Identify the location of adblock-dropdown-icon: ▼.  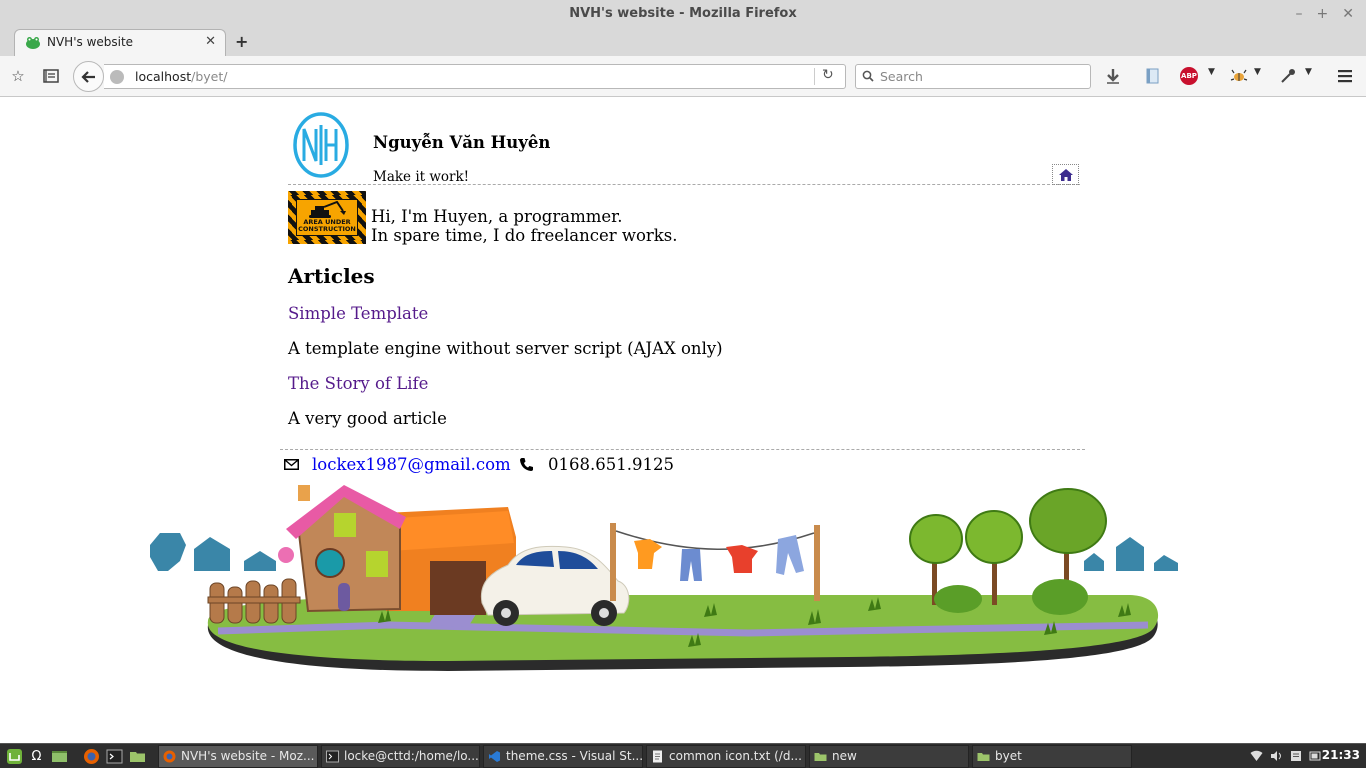
(1211, 72).